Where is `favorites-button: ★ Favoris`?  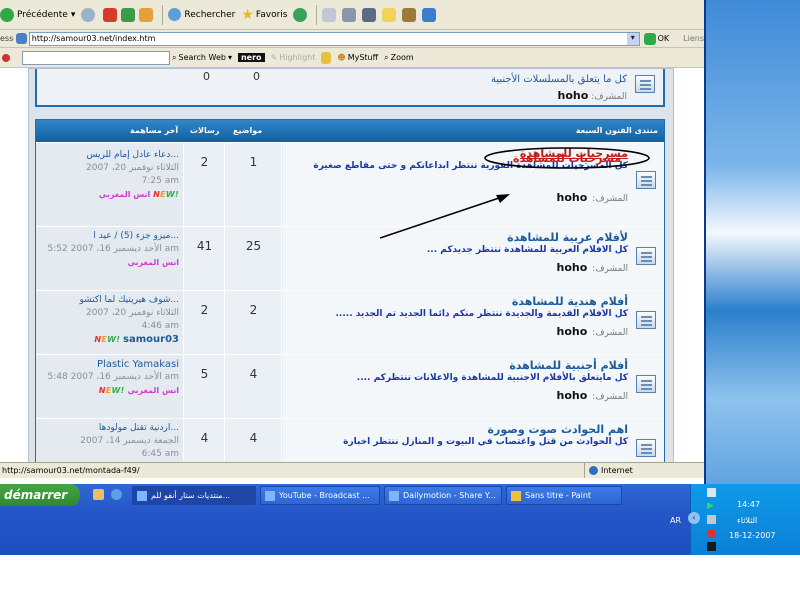 favorites-button: ★ Favoris is located at coordinates (264, 15).